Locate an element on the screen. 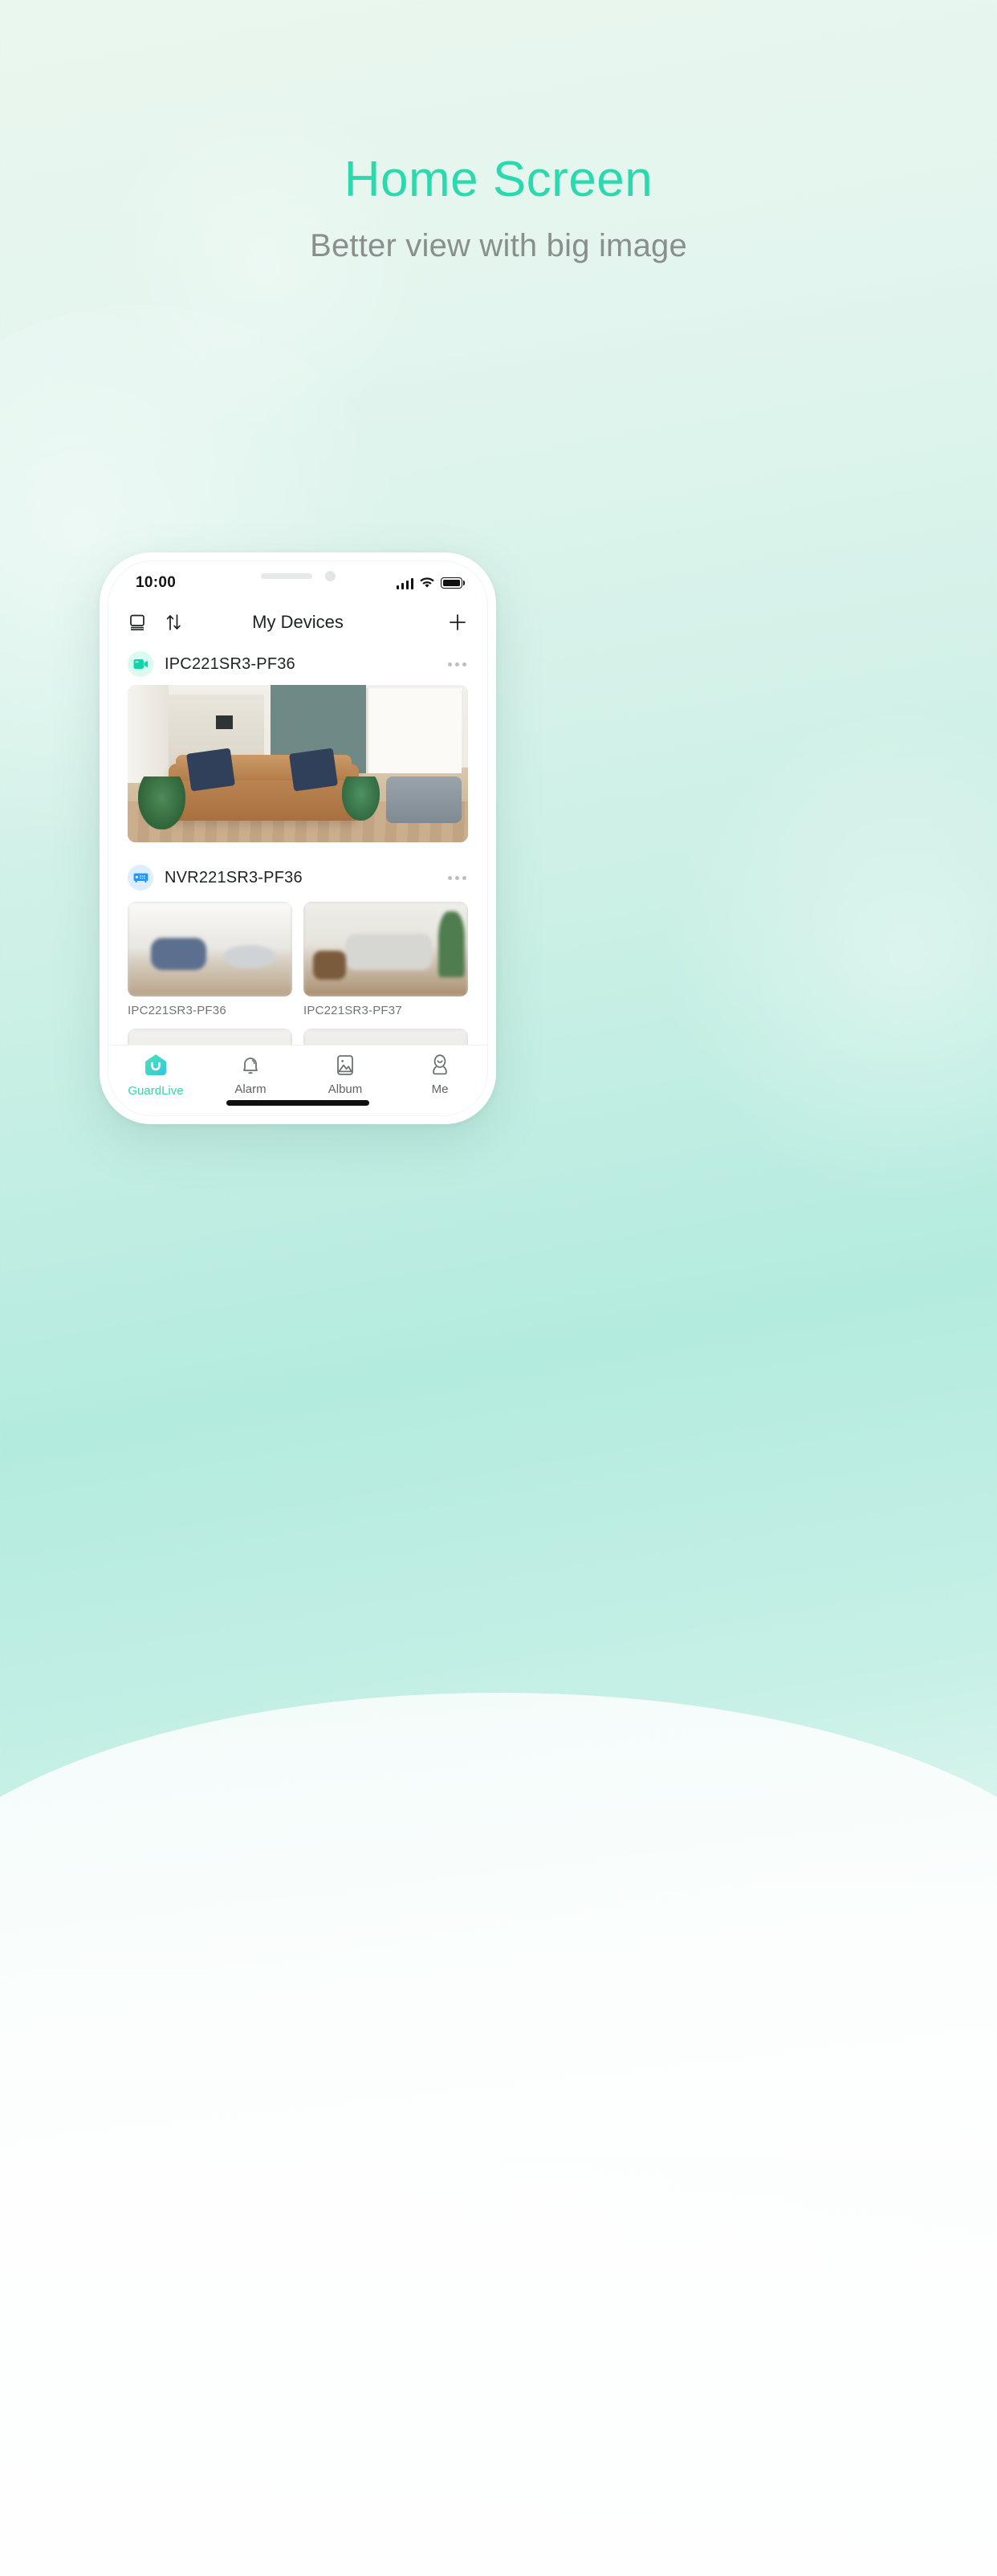 The width and height of the screenshot is (997, 2576). device-row-camera: IPC221SR3-PF36 is located at coordinates (298, 664).